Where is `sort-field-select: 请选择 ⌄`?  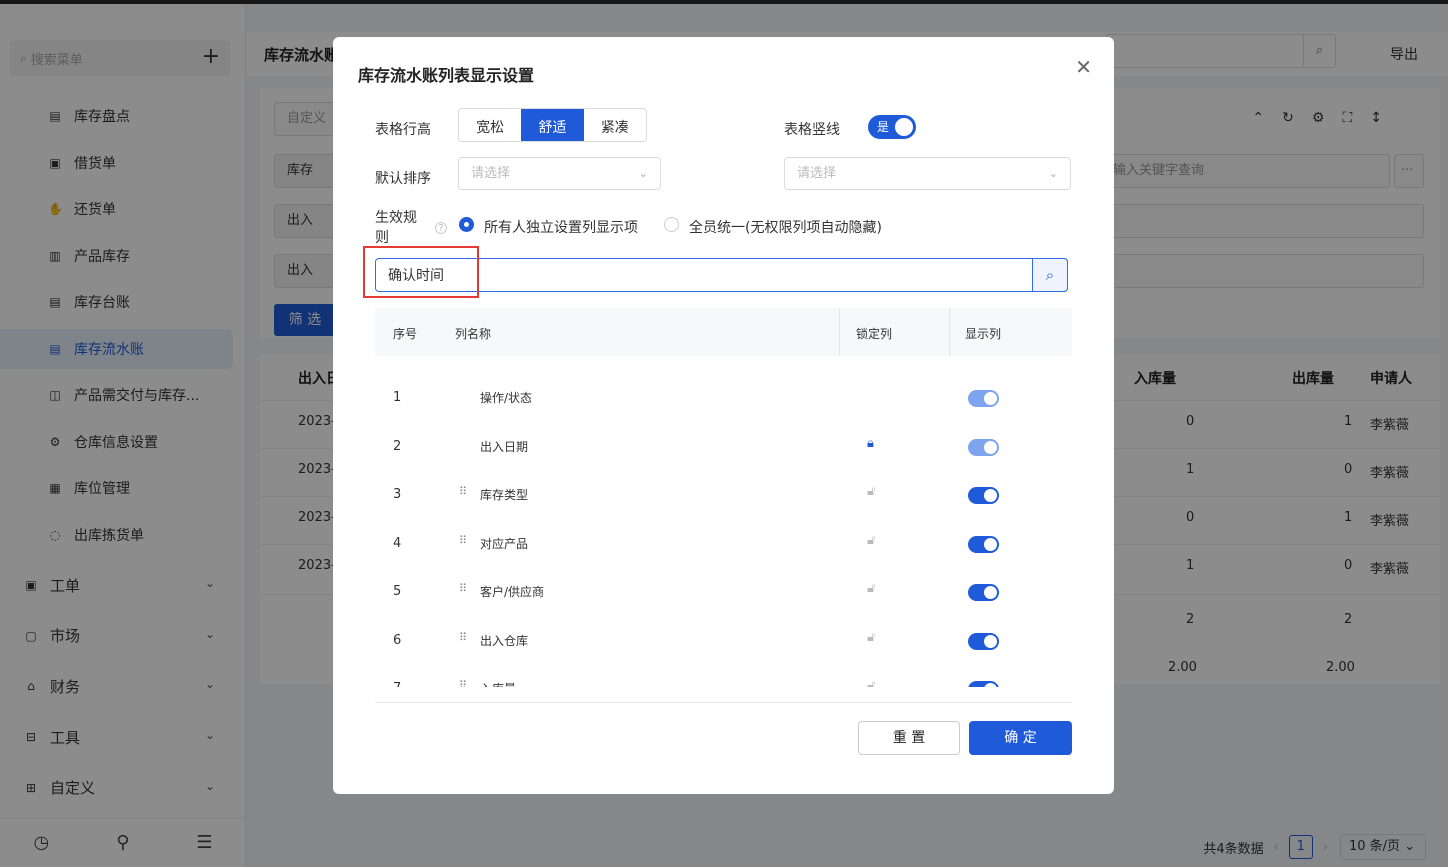
sort-field-select: 请选择 ⌄ is located at coordinates (559, 173).